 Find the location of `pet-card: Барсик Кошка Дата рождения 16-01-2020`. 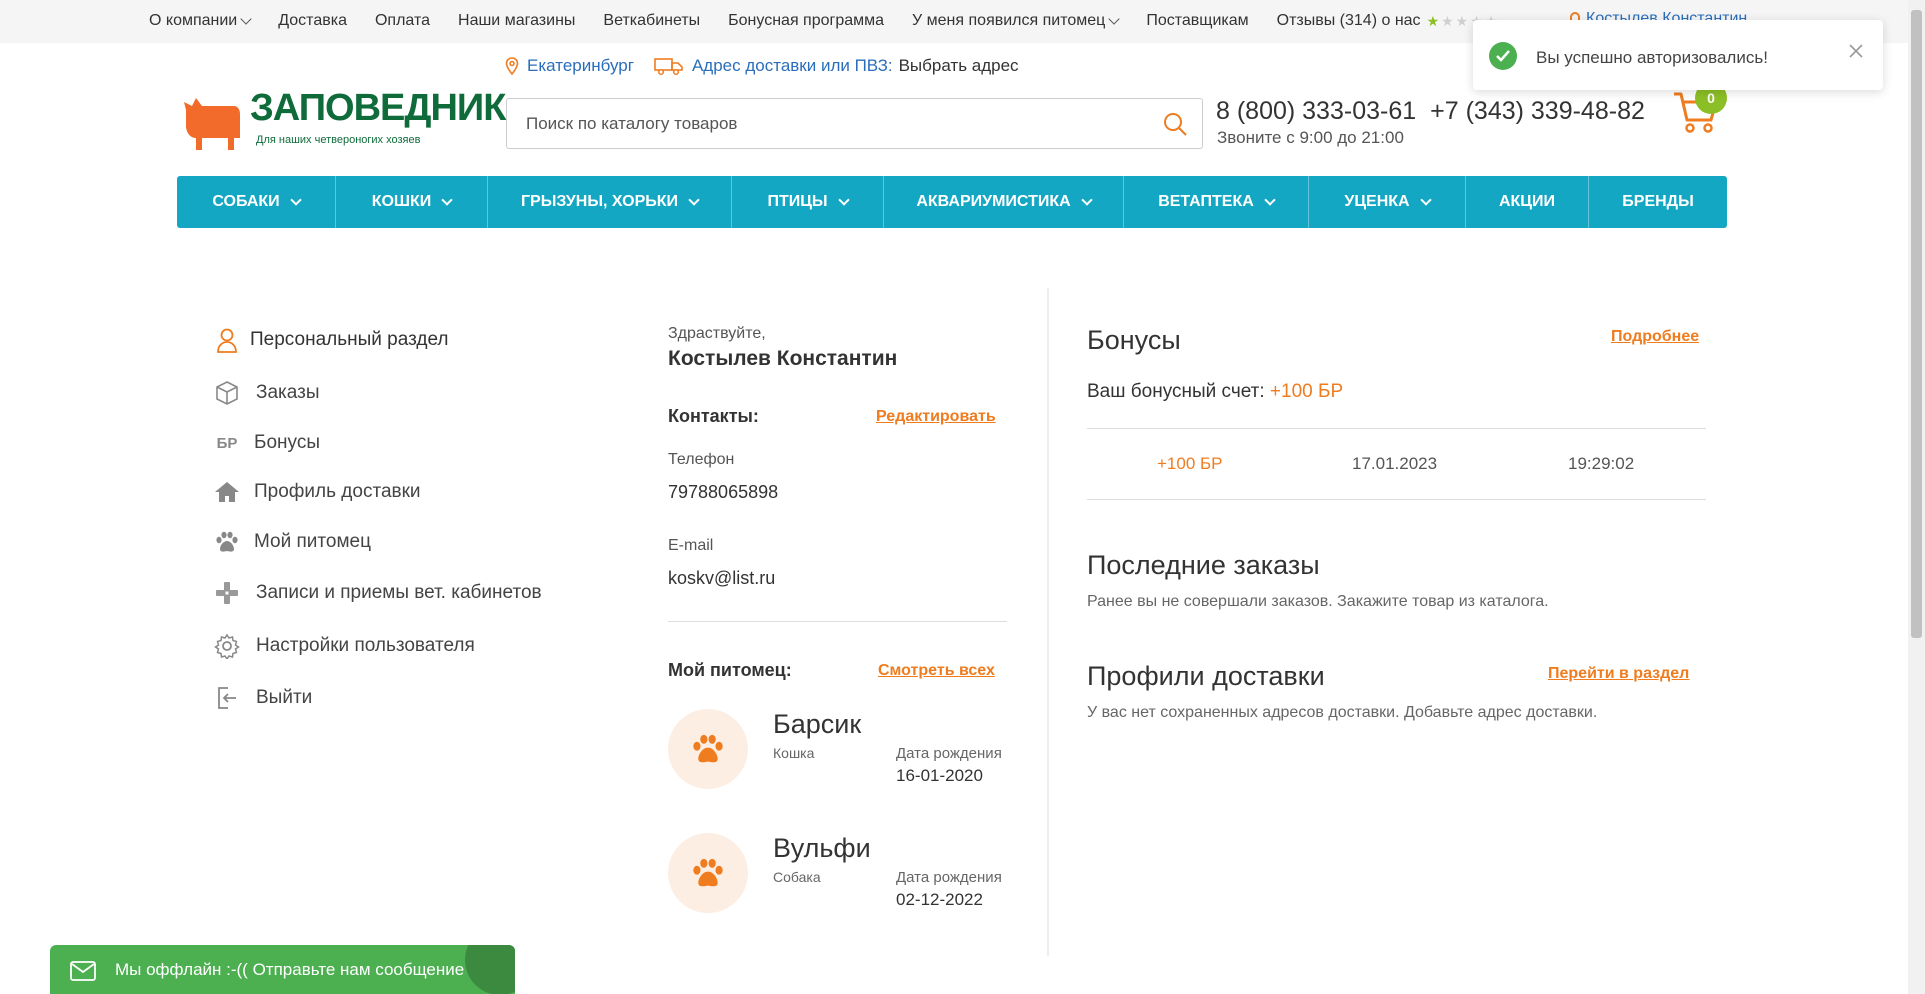

pet-card: Барсик Кошка Дата рождения 16-01-2020 is located at coordinates (848, 750).